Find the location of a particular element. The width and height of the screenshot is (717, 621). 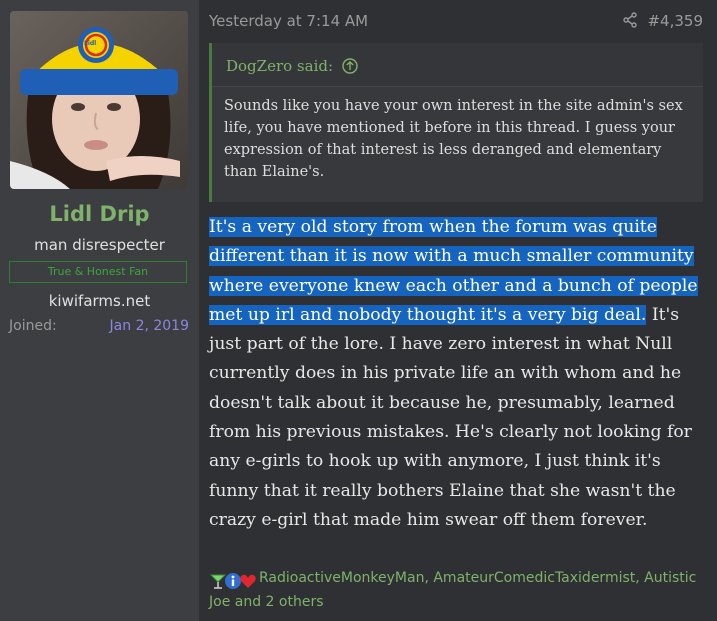

user-banner: True & Honest Fan is located at coordinates (98, 272).